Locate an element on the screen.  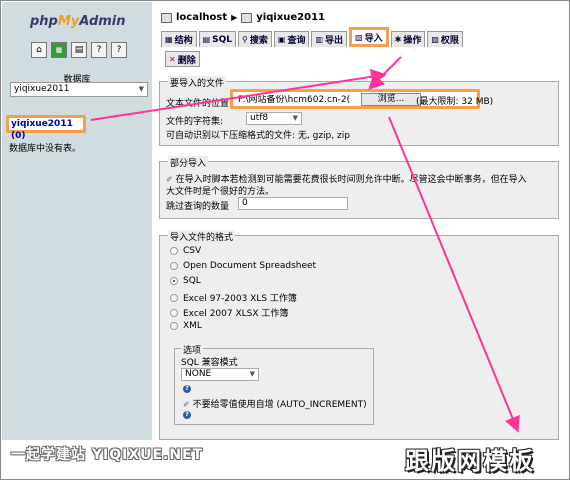
database-icon is located at coordinates (247, 17).